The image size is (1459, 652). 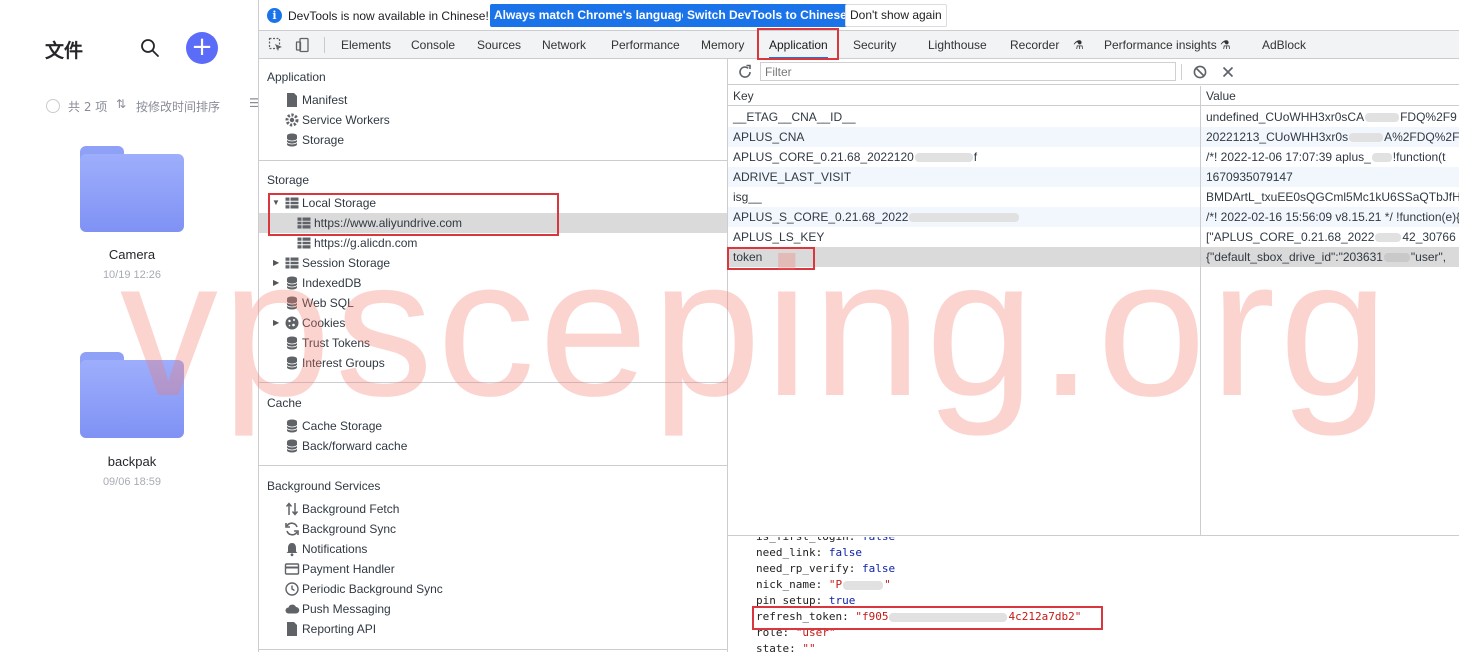 I want to click on value-cell: BMDArtL_txuEE0sQGCml5Mc1kU6SSaQTbJfHGTp, so click(x=1330, y=197).